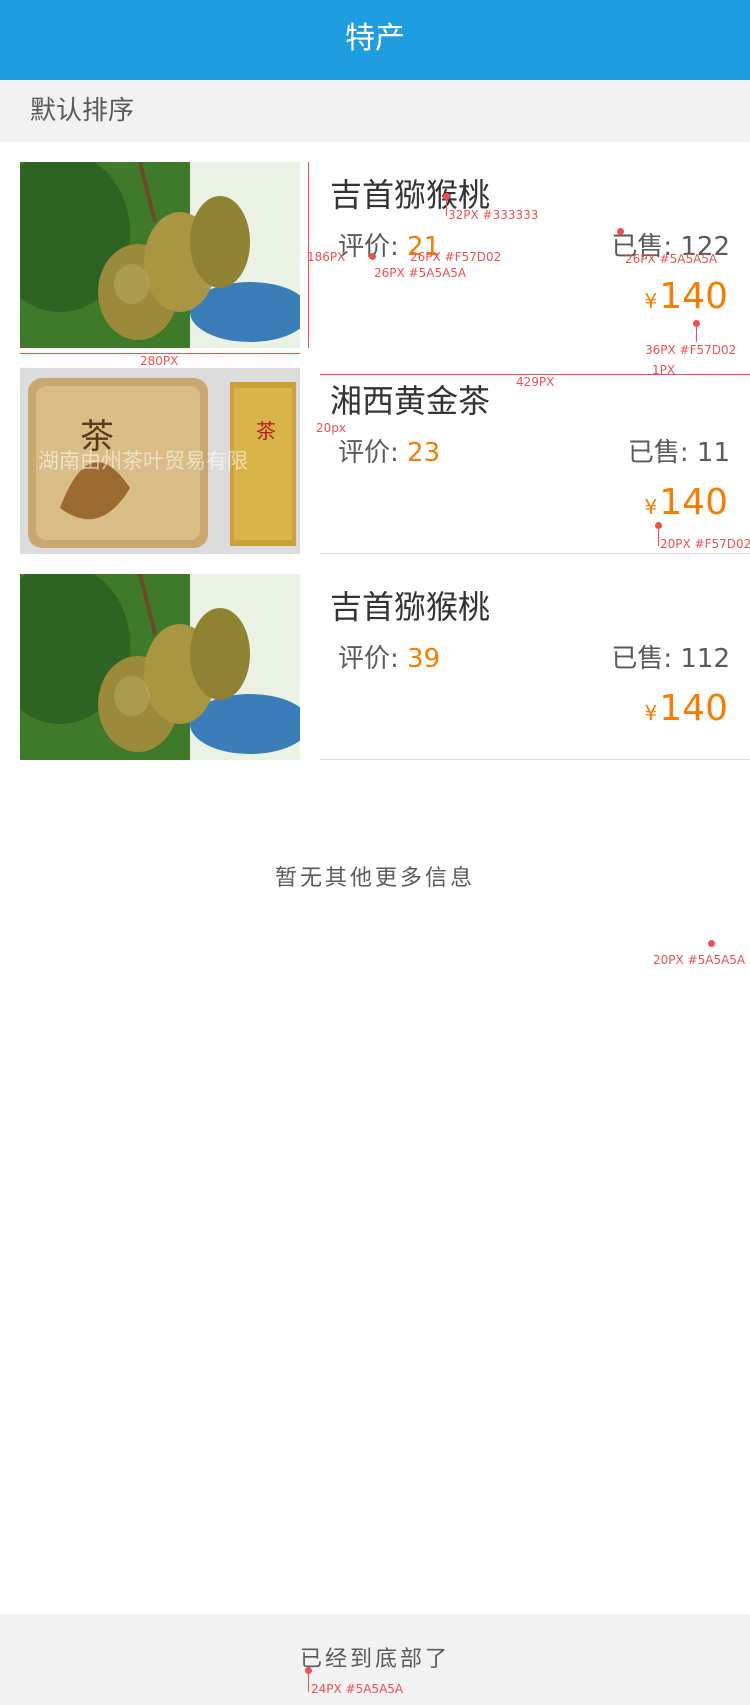 The height and width of the screenshot is (1705, 750). Describe the element at coordinates (410, 607) in the screenshot. I see `product-name: 吉首猕猴桃` at that location.